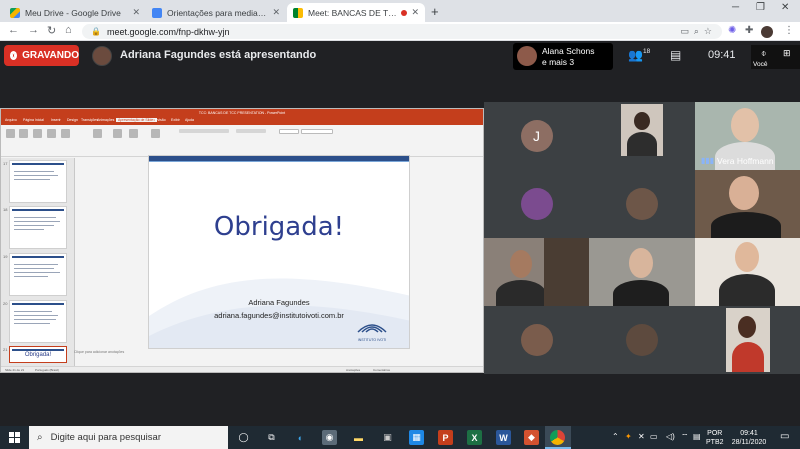 The image size is (800, 449). I want to click on chrome-icon, so click(557, 437).